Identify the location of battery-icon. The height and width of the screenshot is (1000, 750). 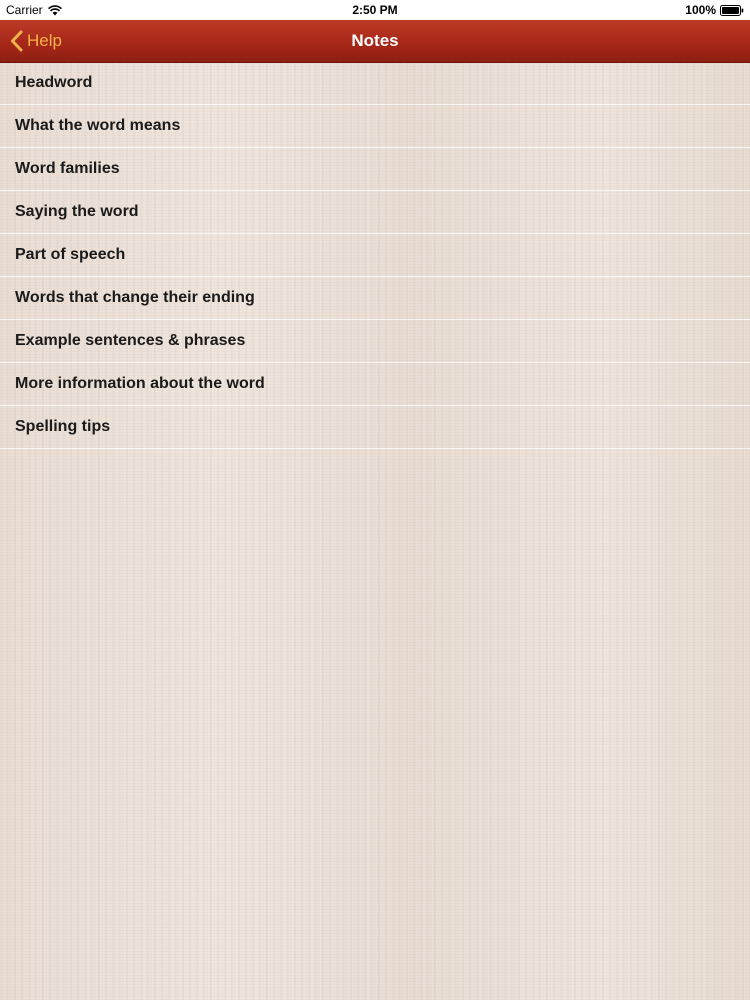
(732, 10).